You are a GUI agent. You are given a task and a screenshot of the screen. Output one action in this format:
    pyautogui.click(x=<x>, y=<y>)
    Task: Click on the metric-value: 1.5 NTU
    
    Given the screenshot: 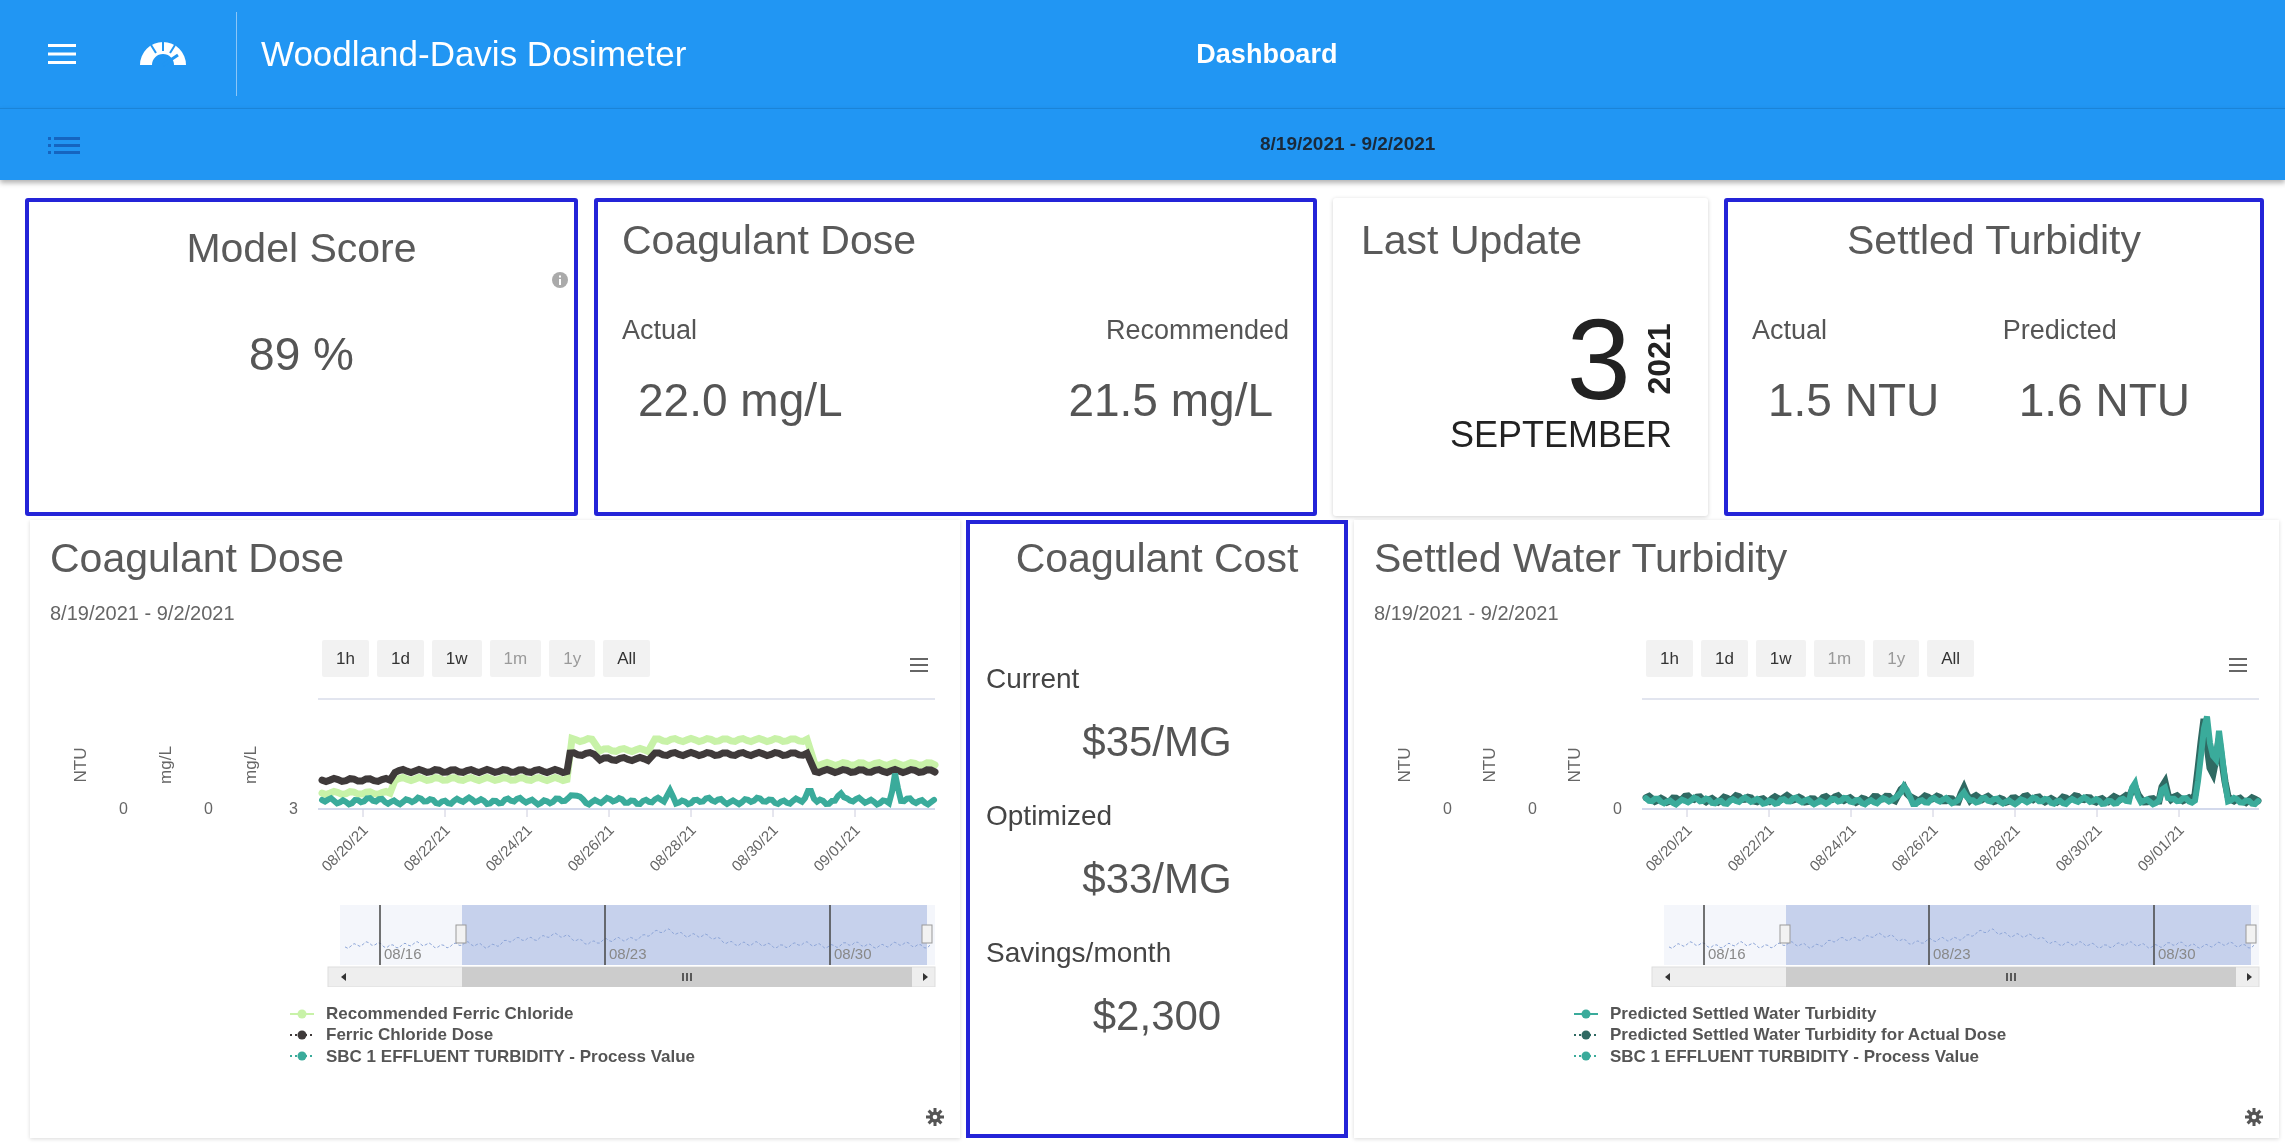 What is the action you would take?
    pyautogui.click(x=1854, y=400)
    